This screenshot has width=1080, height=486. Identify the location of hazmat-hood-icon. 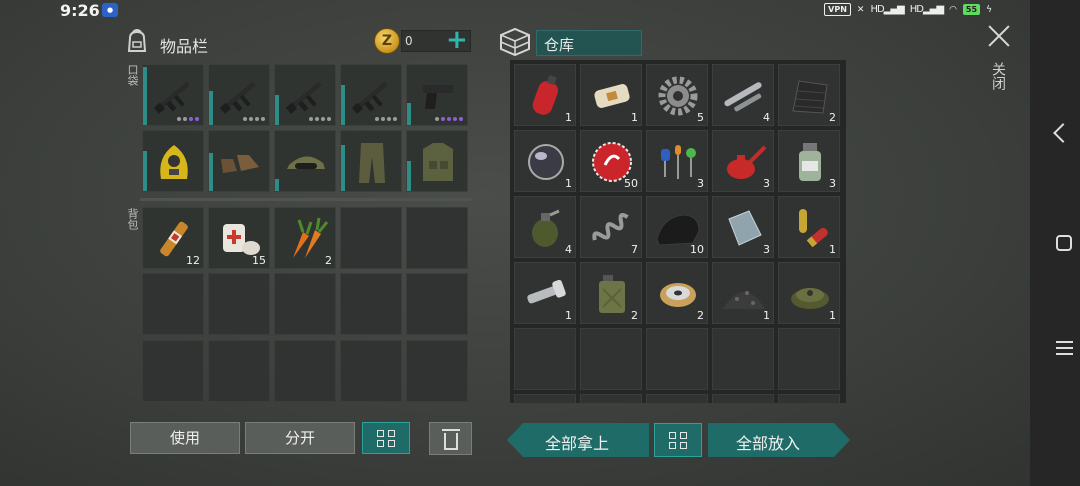
(174, 162).